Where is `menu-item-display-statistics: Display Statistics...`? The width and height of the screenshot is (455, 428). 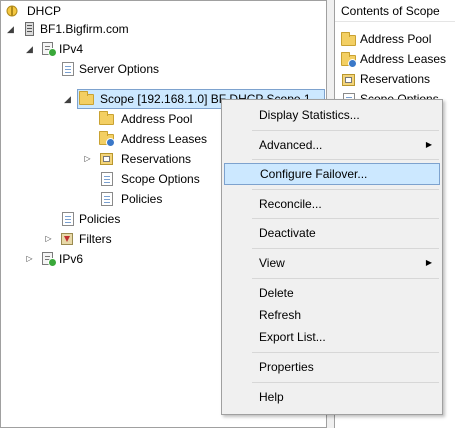 menu-item-display-statistics: Display Statistics... is located at coordinates (332, 115).